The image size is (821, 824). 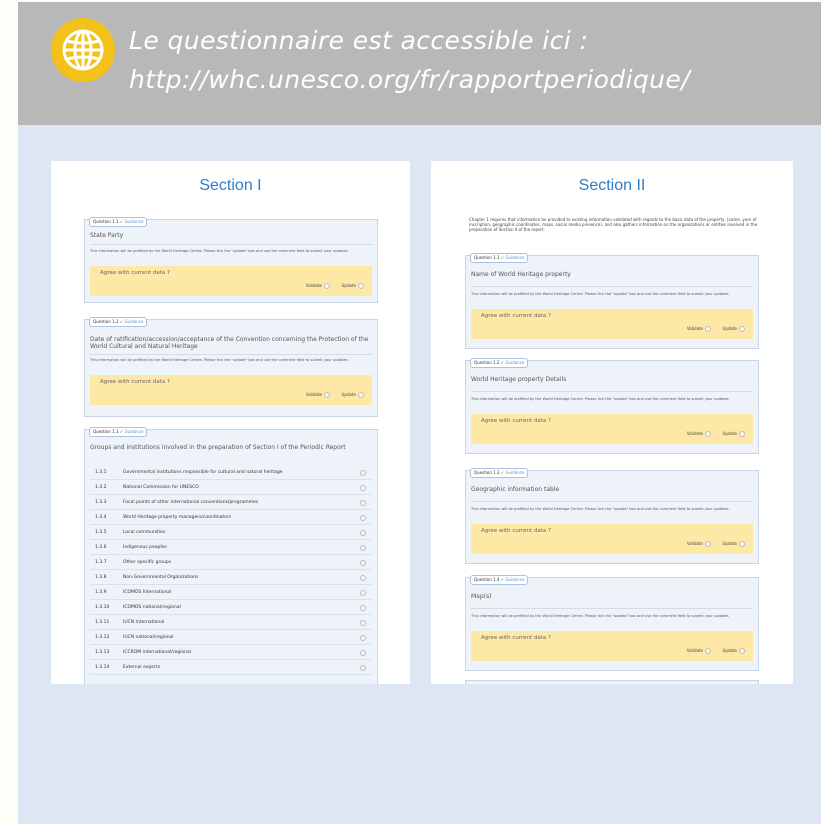 What do you see at coordinates (515, 489) in the screenshot?
I see `question-title: Geographic information table` at bounding box center [515, 489].